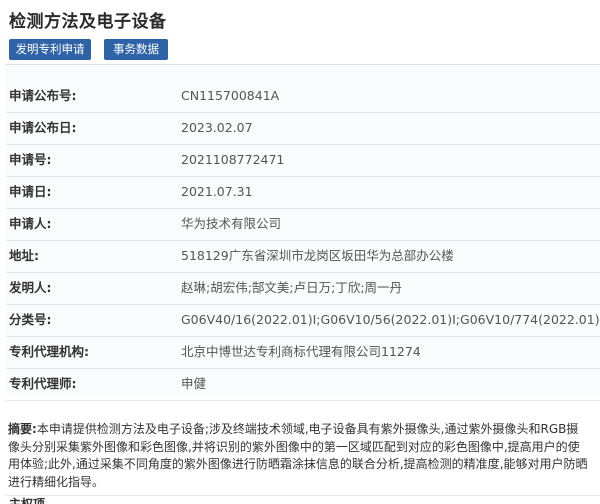  I want to click on field-value: CN115700841A, so click(230, 95).